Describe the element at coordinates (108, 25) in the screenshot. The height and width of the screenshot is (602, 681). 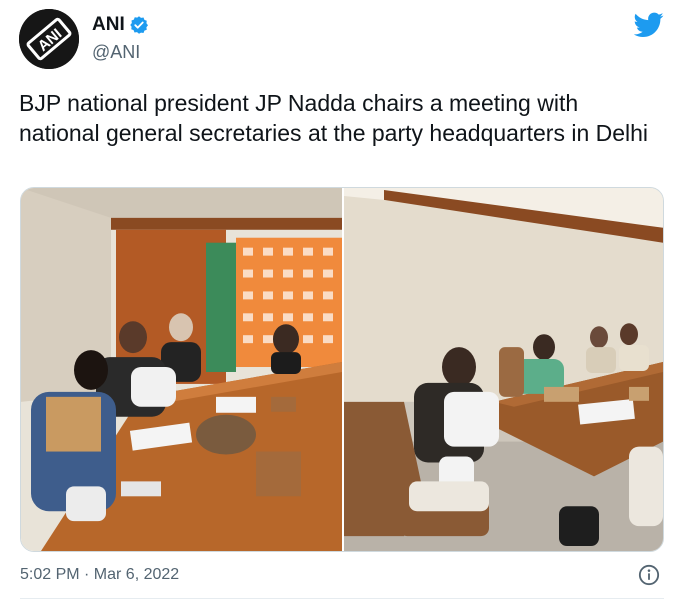
I see `author-display-name: ANI` at that location.